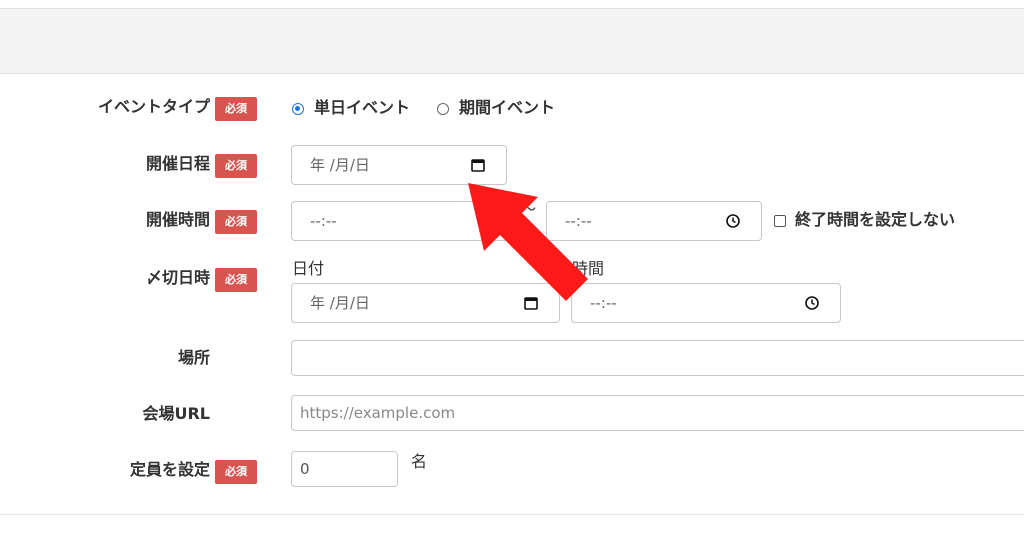 The height and width of the screenshot is (538, 1024). Describe the element at coordinates (323, 221) in the screenshot. I see `start-time-placeholder: --:--` at that location.